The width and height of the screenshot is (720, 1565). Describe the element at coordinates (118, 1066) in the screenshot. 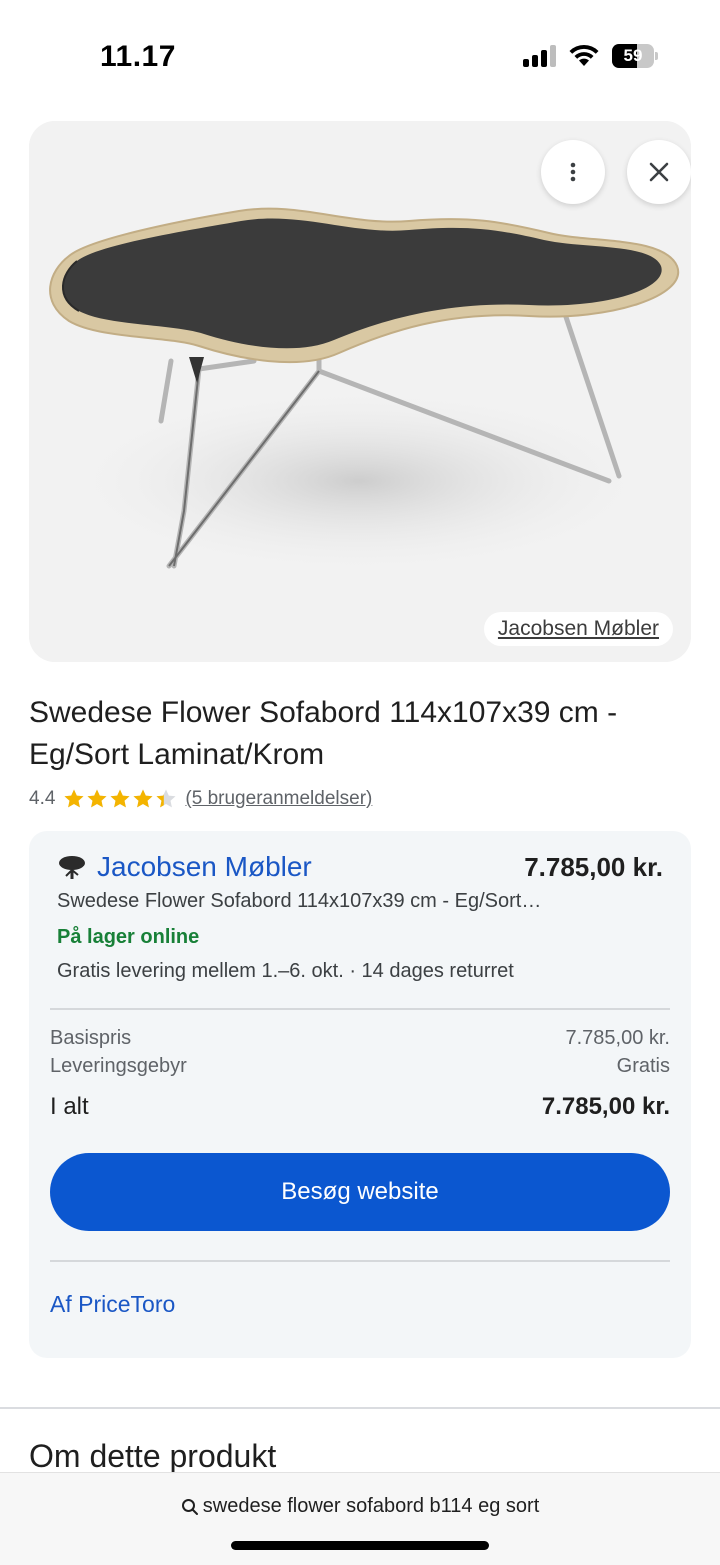

I see `shipping-label: Leveringsgebyr` at that location.